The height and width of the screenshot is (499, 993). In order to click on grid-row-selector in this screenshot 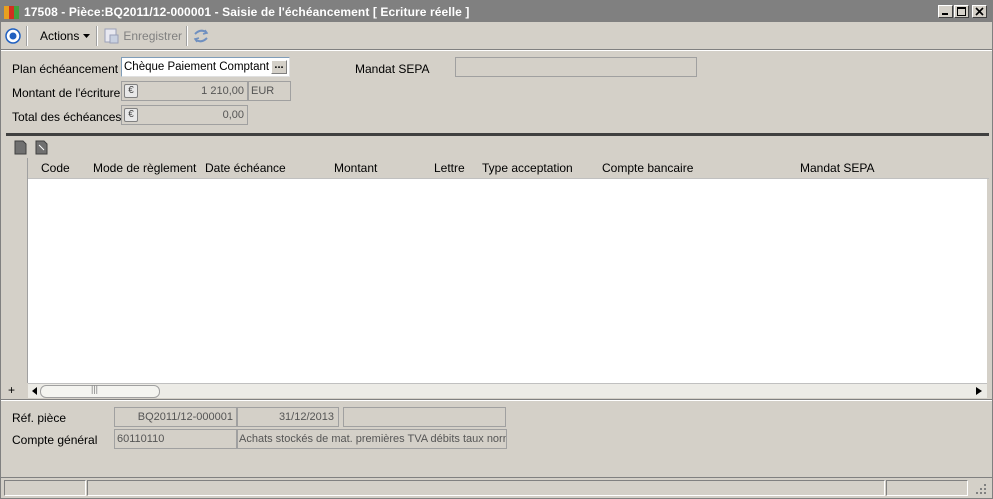, I will do `click(17, 270)`.